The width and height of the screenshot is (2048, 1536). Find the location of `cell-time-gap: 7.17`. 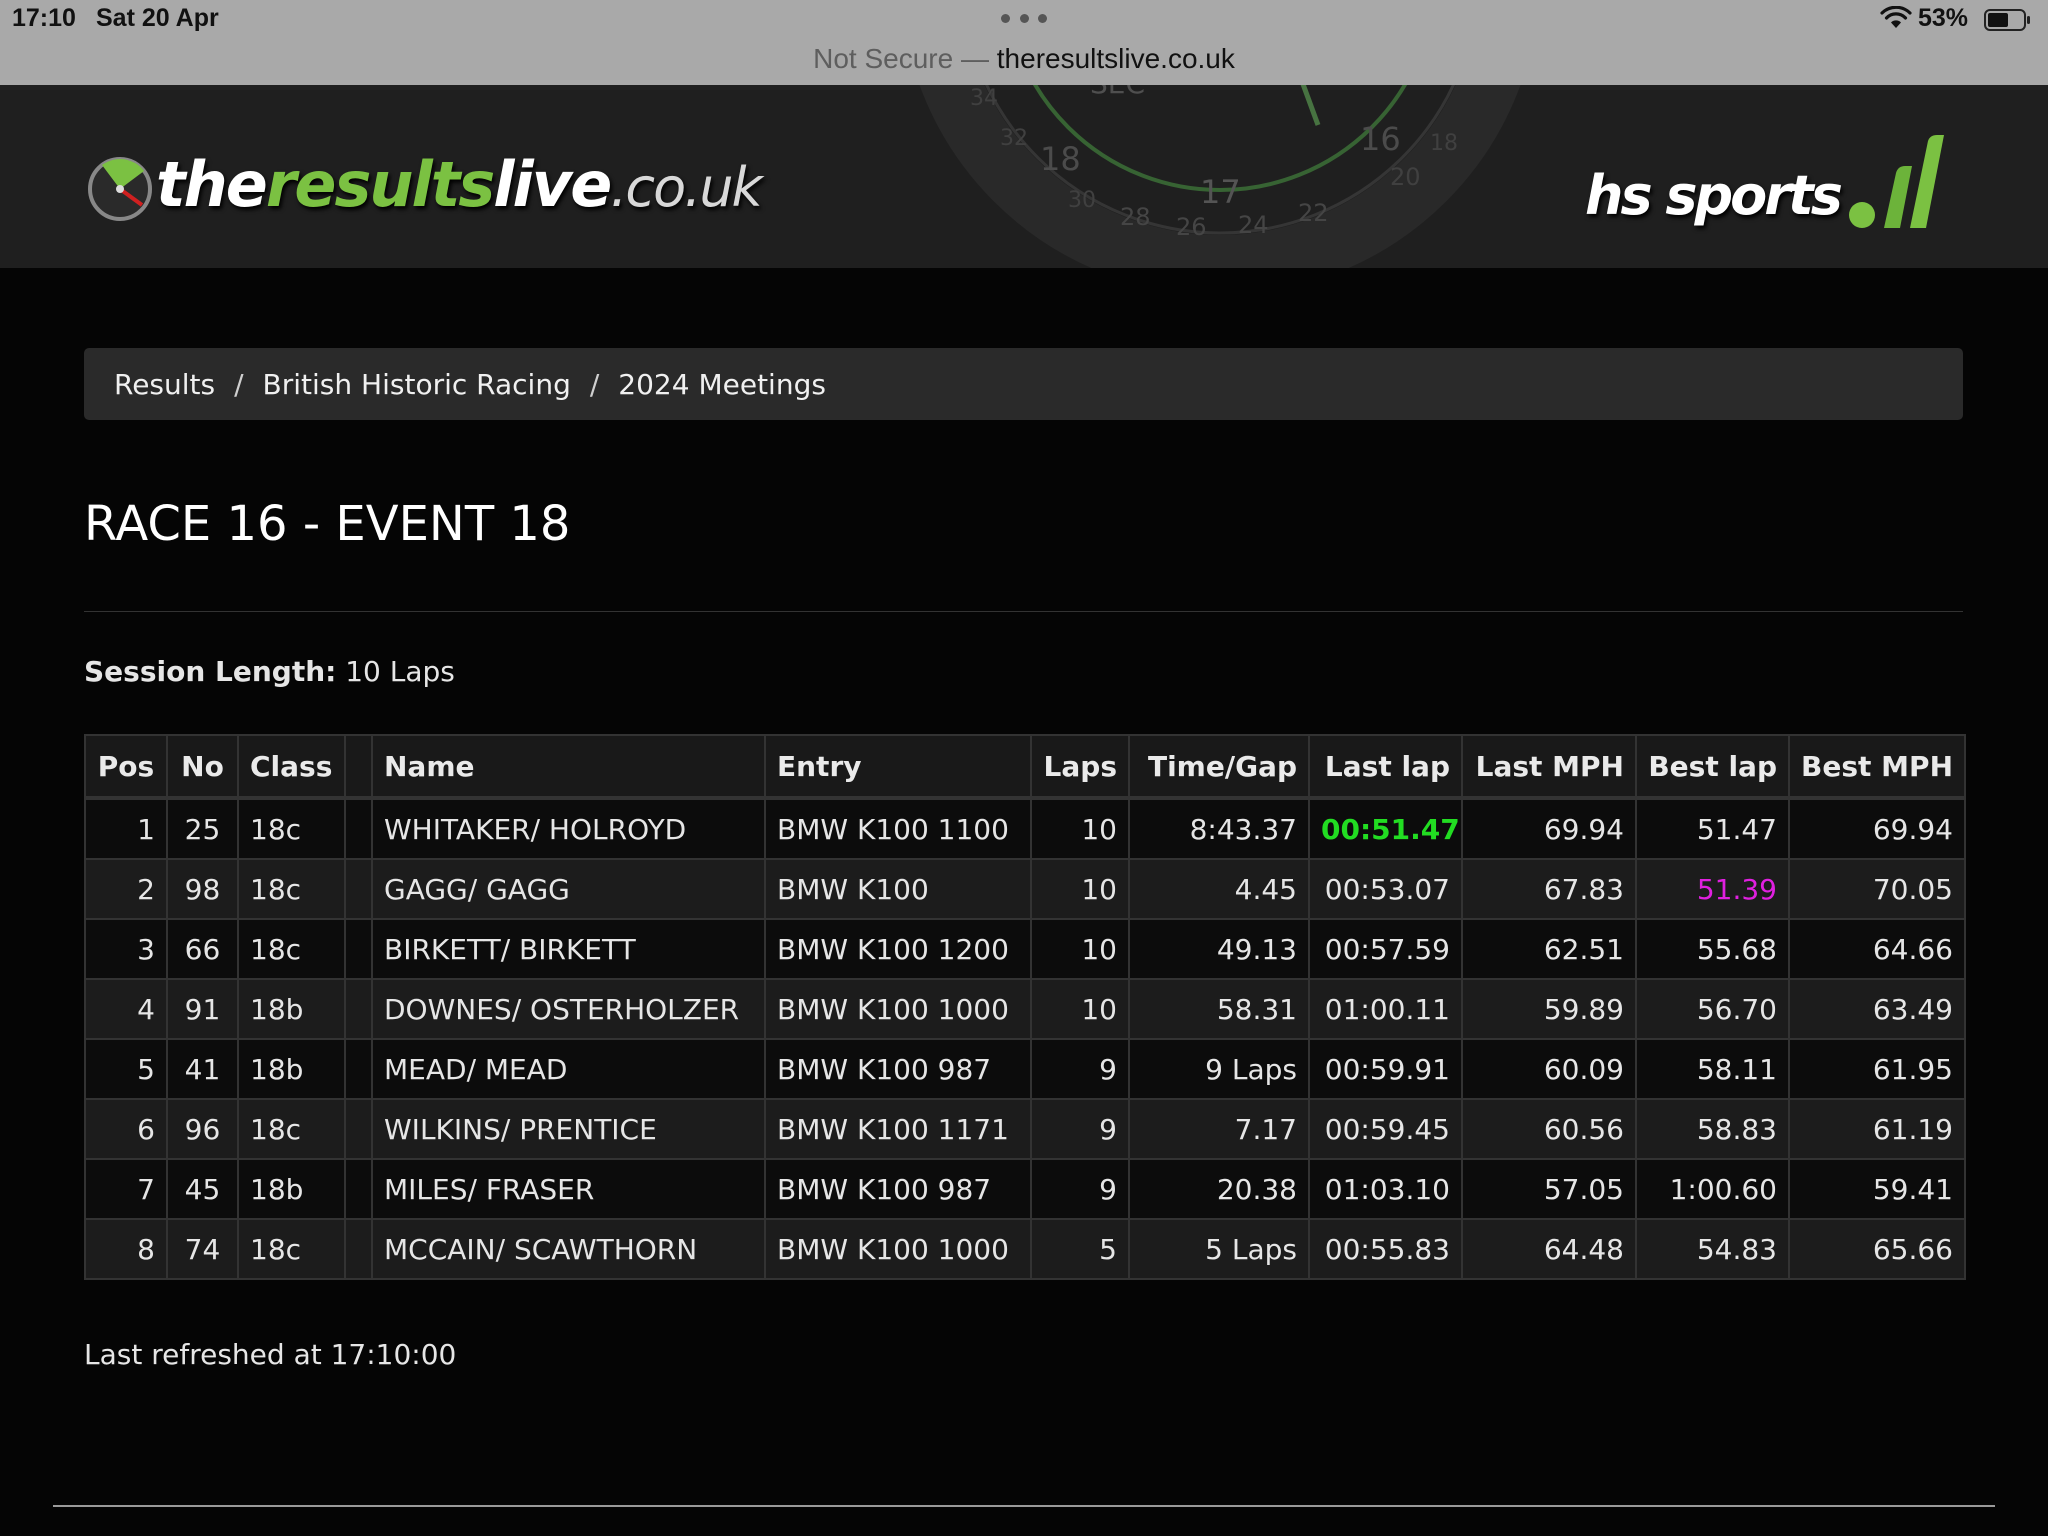

cell-time-gap: 7.17 is located at coordinates (1219, 1129).